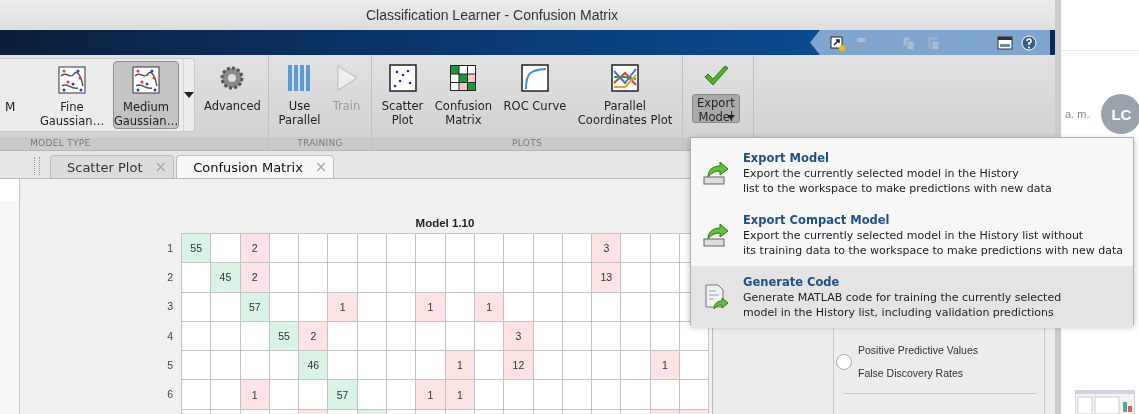 This screenshot has height=414, width=1139. What do you see at coordinates (112, 166) in the screenshot?
I see `document-tab: Scatter Plot ×` at bounding box center [112, 166].